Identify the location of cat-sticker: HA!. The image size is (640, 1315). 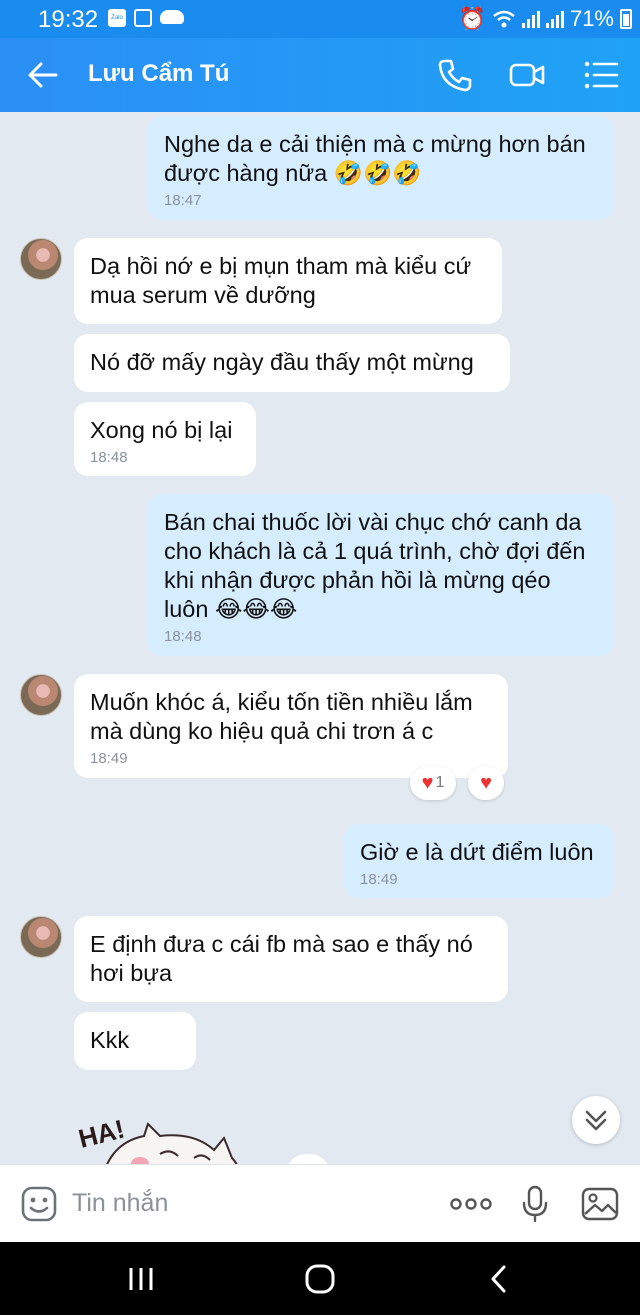
(164, 1133).